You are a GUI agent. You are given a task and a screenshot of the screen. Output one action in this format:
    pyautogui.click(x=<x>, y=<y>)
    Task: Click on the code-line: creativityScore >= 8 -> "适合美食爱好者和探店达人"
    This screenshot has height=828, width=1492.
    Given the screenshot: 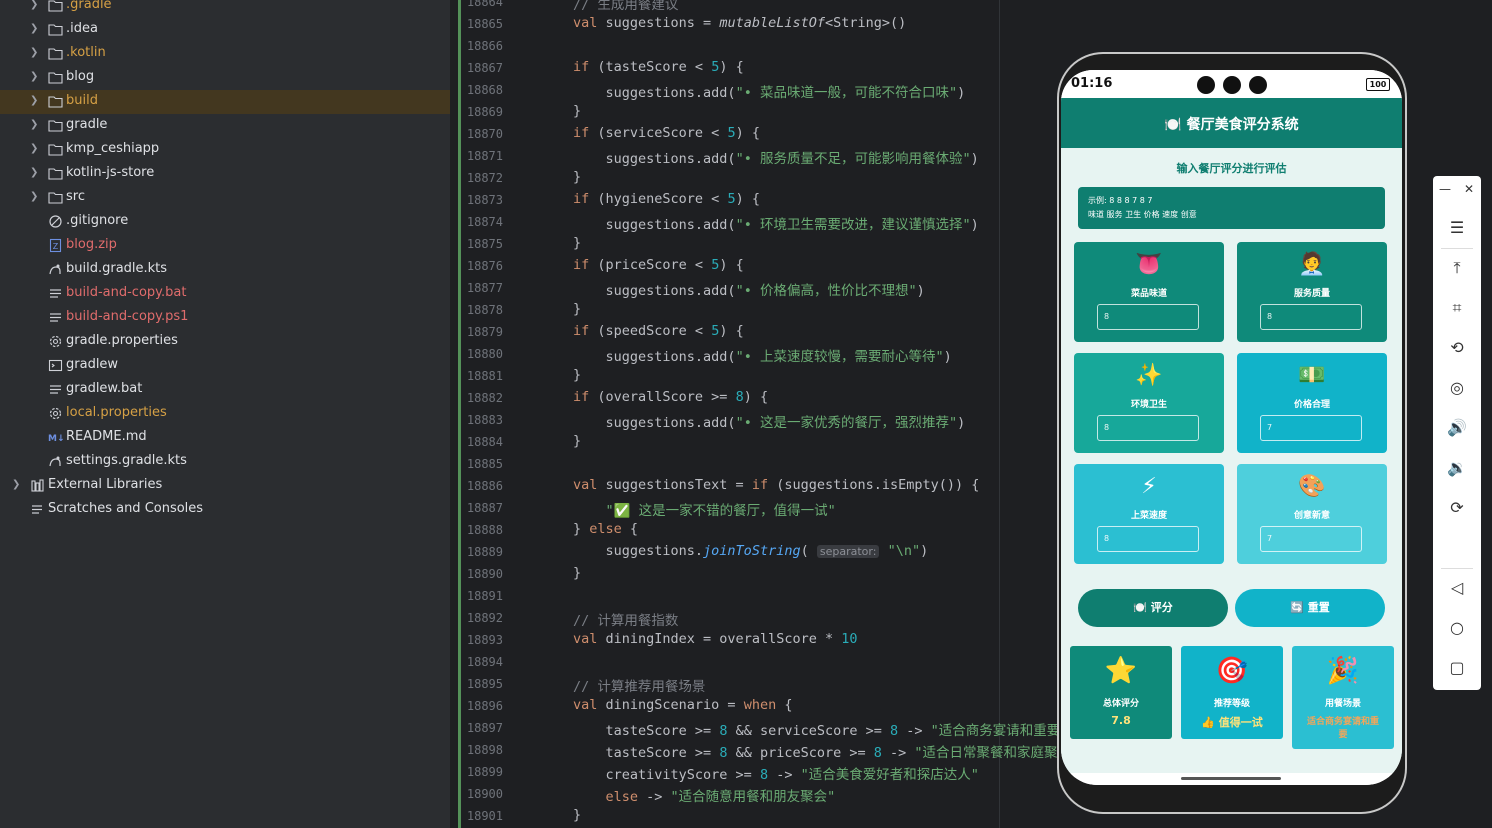 What is the action you would take?
    pyautogui.click(x=776, y=773)
    